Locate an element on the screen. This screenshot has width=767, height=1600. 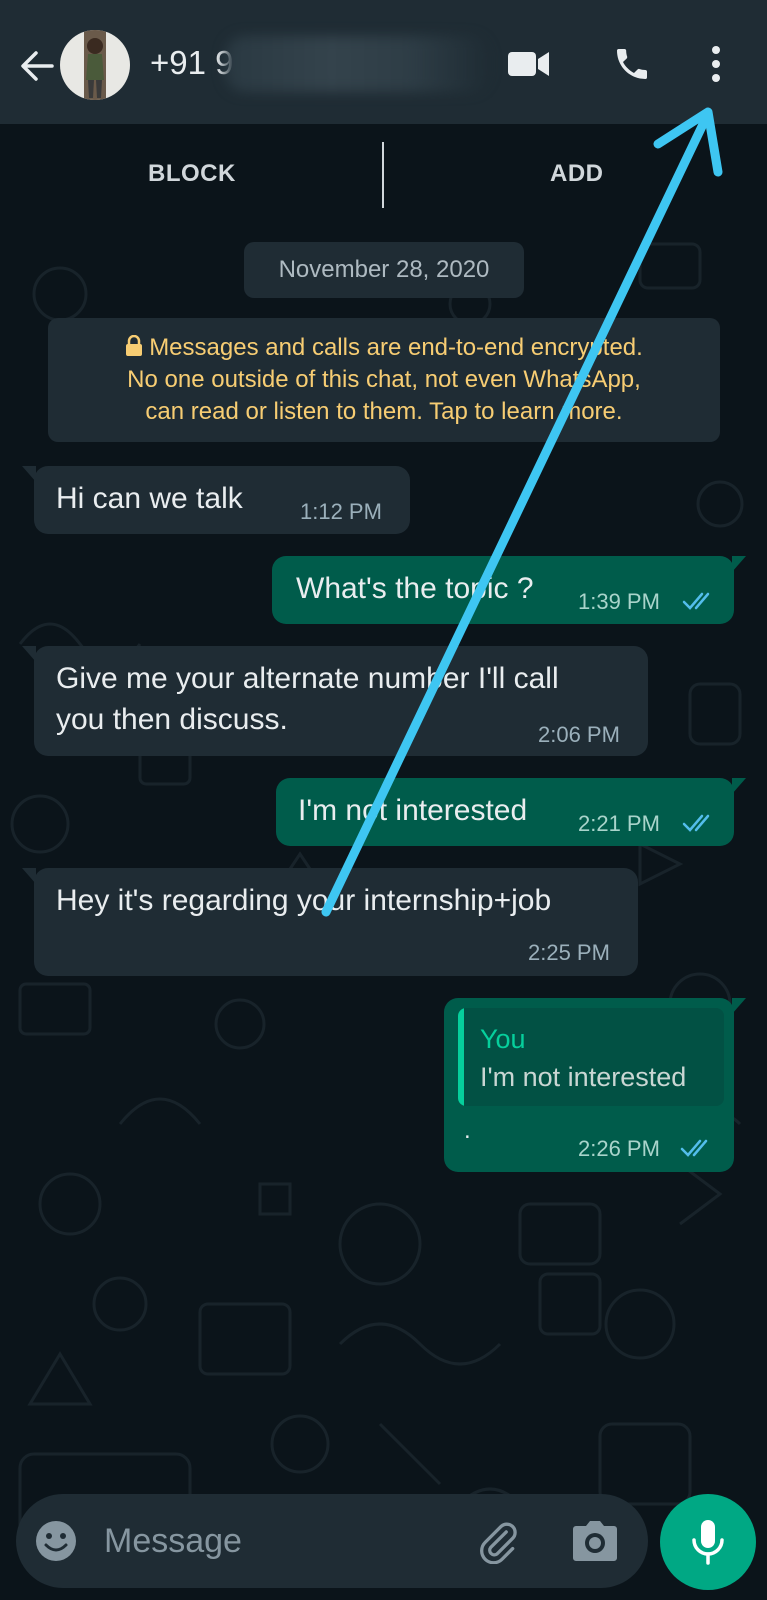
message-incoming: Hi can we talk 1:12 PM is located at coordinates (216, 500).